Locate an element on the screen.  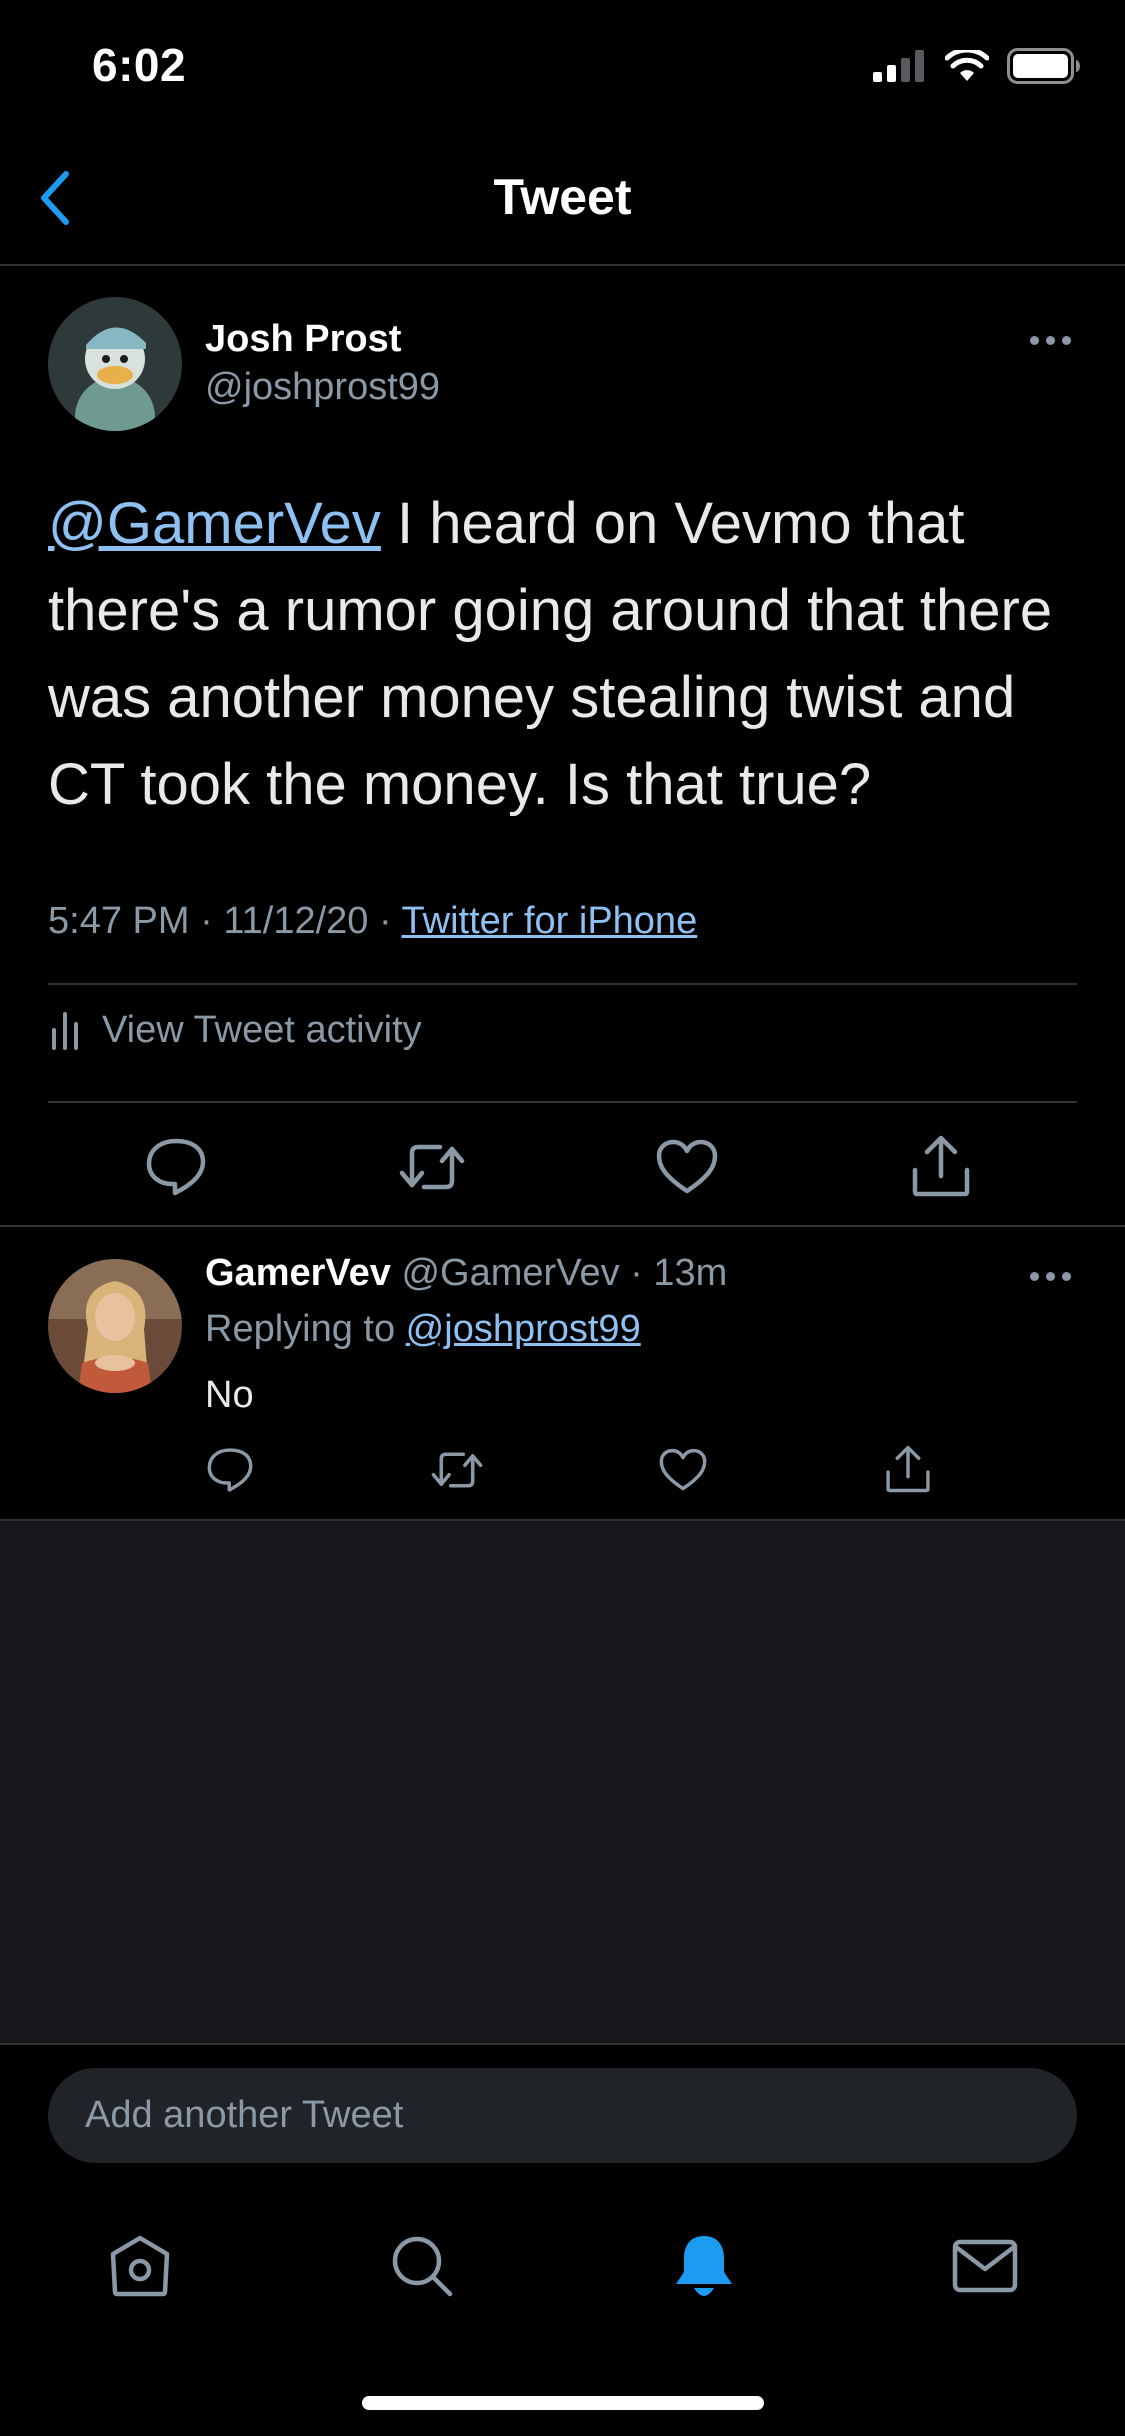
reply-text: No is located at coordinates (229, 1395).